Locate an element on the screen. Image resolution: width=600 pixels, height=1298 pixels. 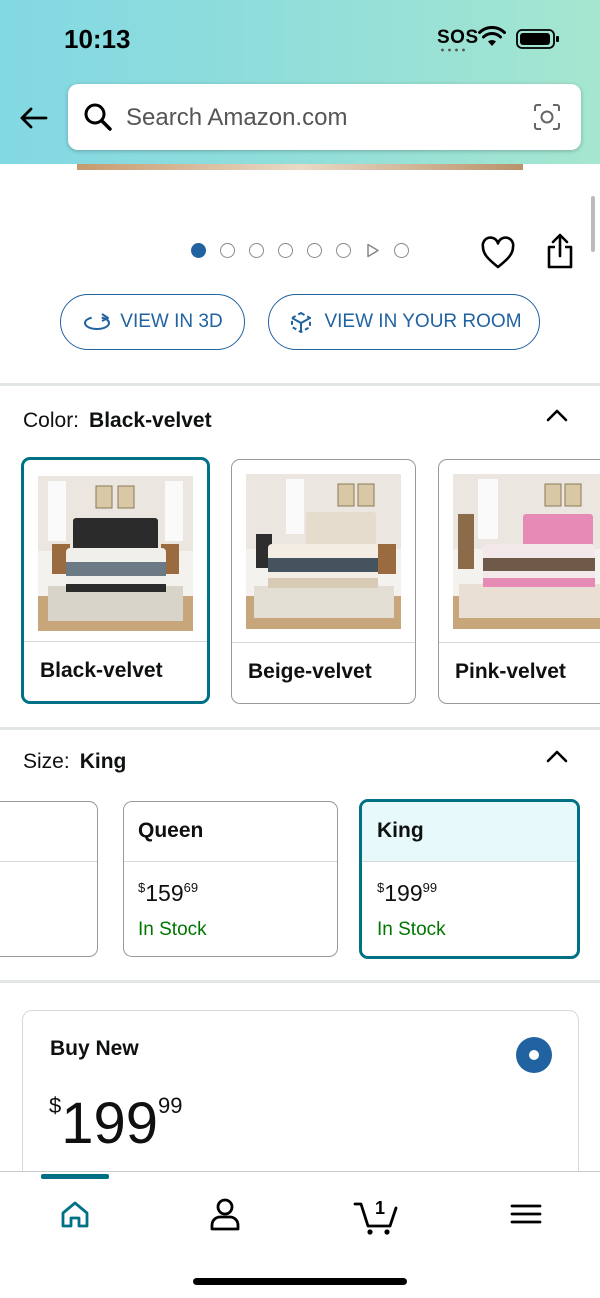
size-selected-value: King is located at coordinates (103, 761).